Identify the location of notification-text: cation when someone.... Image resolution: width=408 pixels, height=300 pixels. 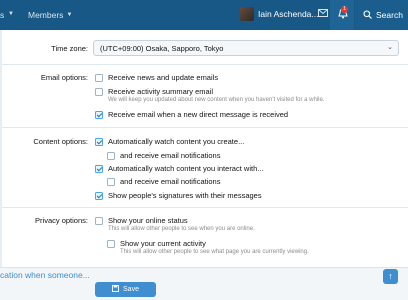
(45, 275).